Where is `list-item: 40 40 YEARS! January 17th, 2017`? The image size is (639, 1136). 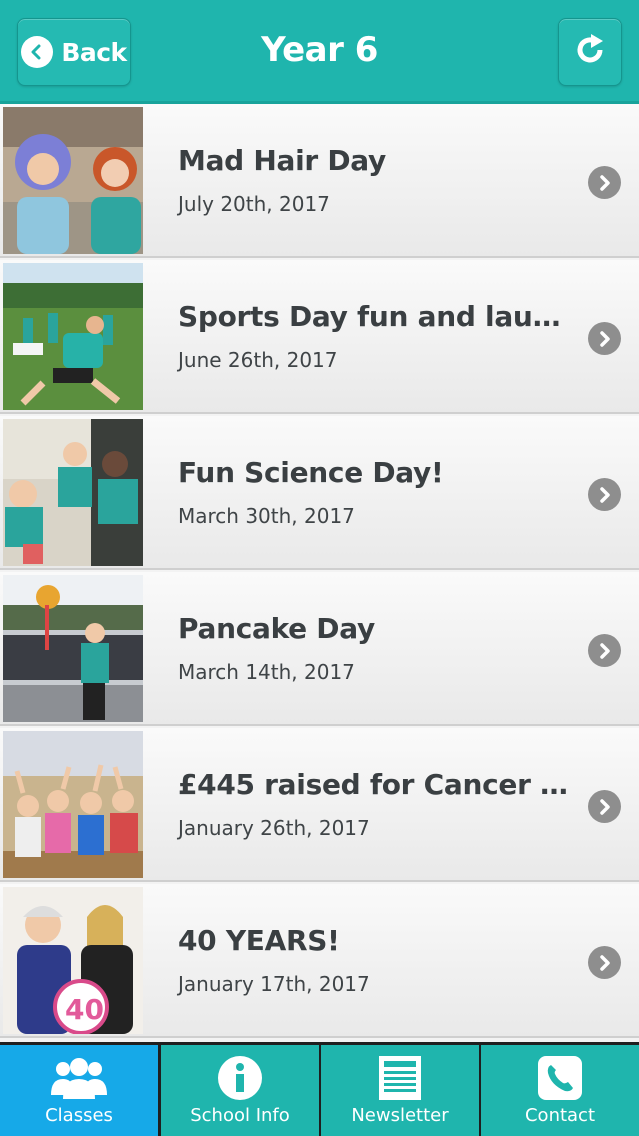 list-item: 40 40 YEARS! January 17th, 2017 is located at coordinates (319, 961).